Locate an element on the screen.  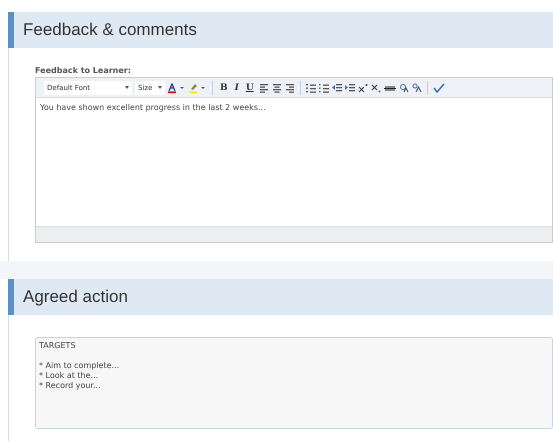
format-button: I is located at coordinates (236, 87).